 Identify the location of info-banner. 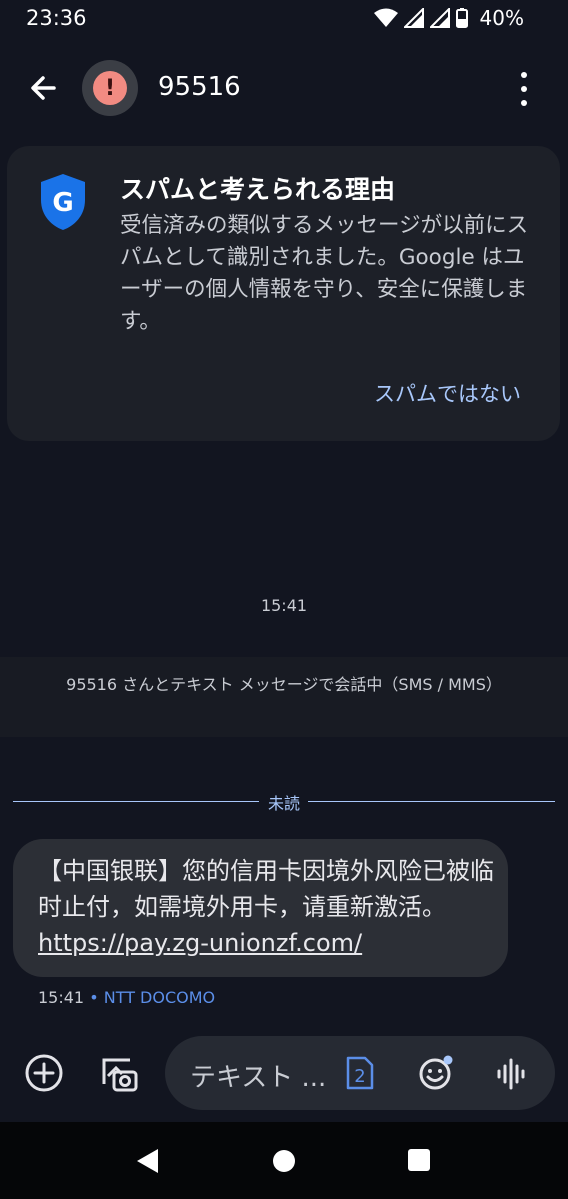
(284, 697).